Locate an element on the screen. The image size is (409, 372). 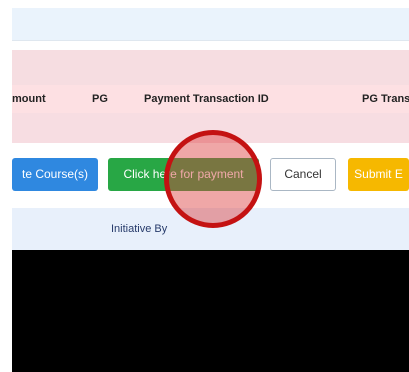
column-header-payment-transaction-id: Payment Transaction ID is located at coordinates (206, 99).